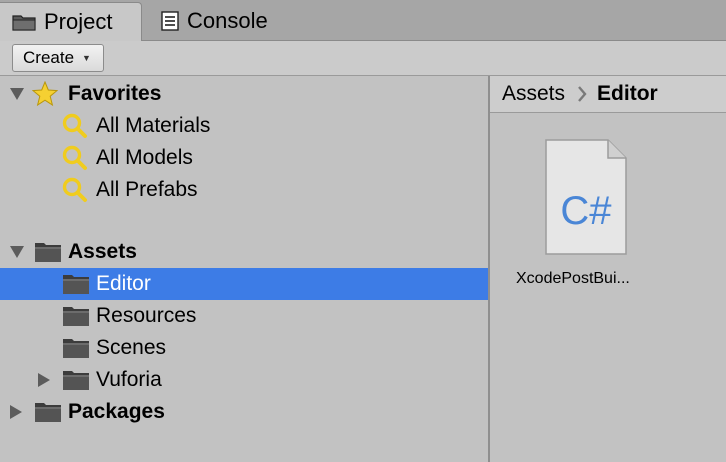 The height and width of the screenshot is (462, 726). Describe the element at coordinates (227, 20) in the screenshot. I see `tab-label: Console` at that location.